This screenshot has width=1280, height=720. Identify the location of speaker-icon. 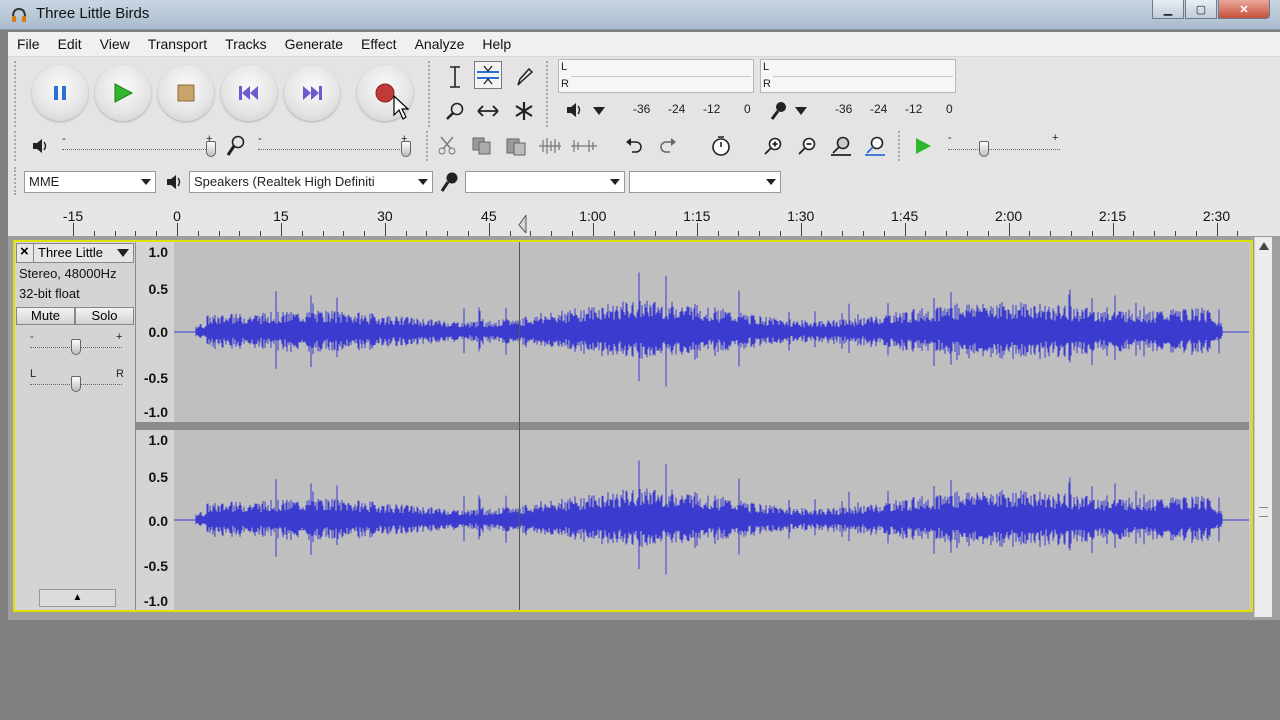
(575, 110).